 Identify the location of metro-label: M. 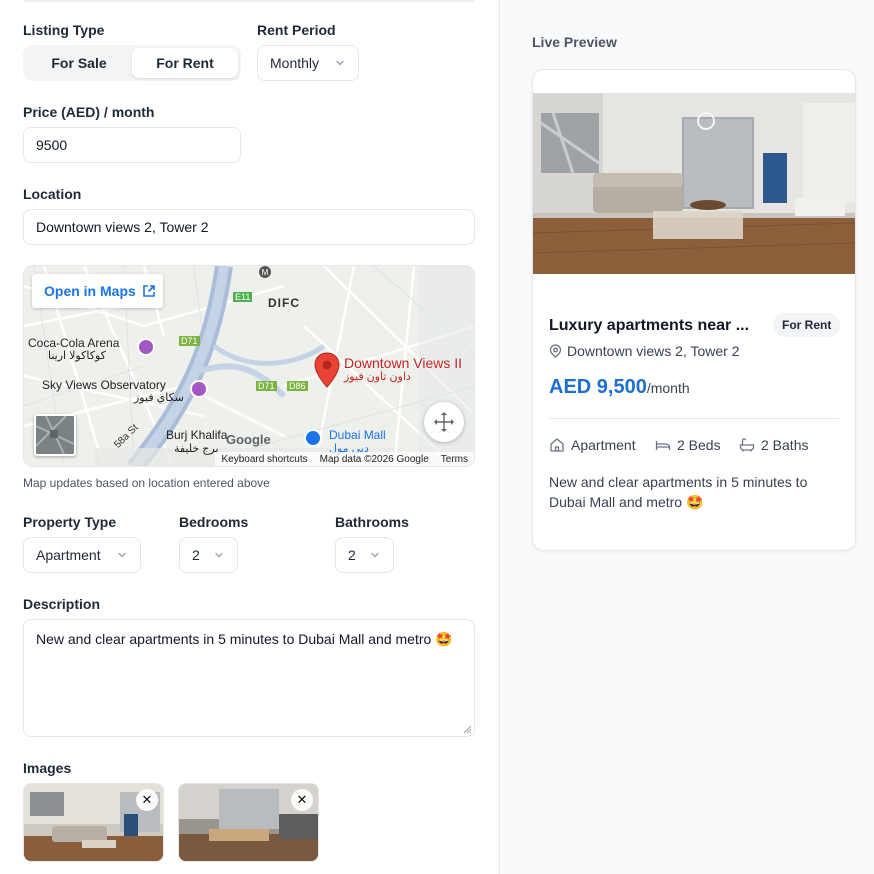
(265, 272).